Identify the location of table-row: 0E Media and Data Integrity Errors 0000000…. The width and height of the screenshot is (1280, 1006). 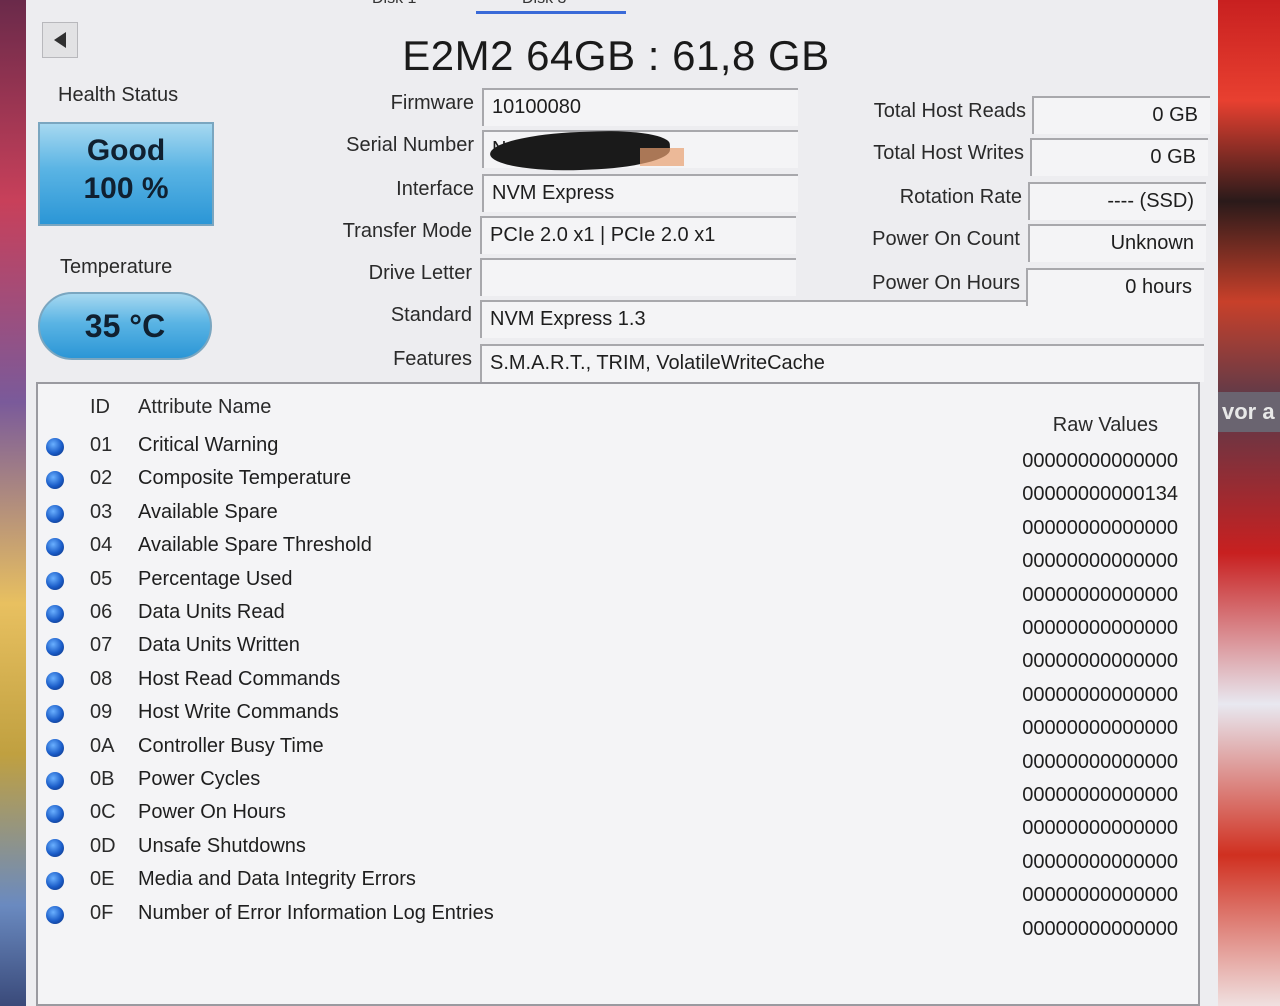
(618, 885).